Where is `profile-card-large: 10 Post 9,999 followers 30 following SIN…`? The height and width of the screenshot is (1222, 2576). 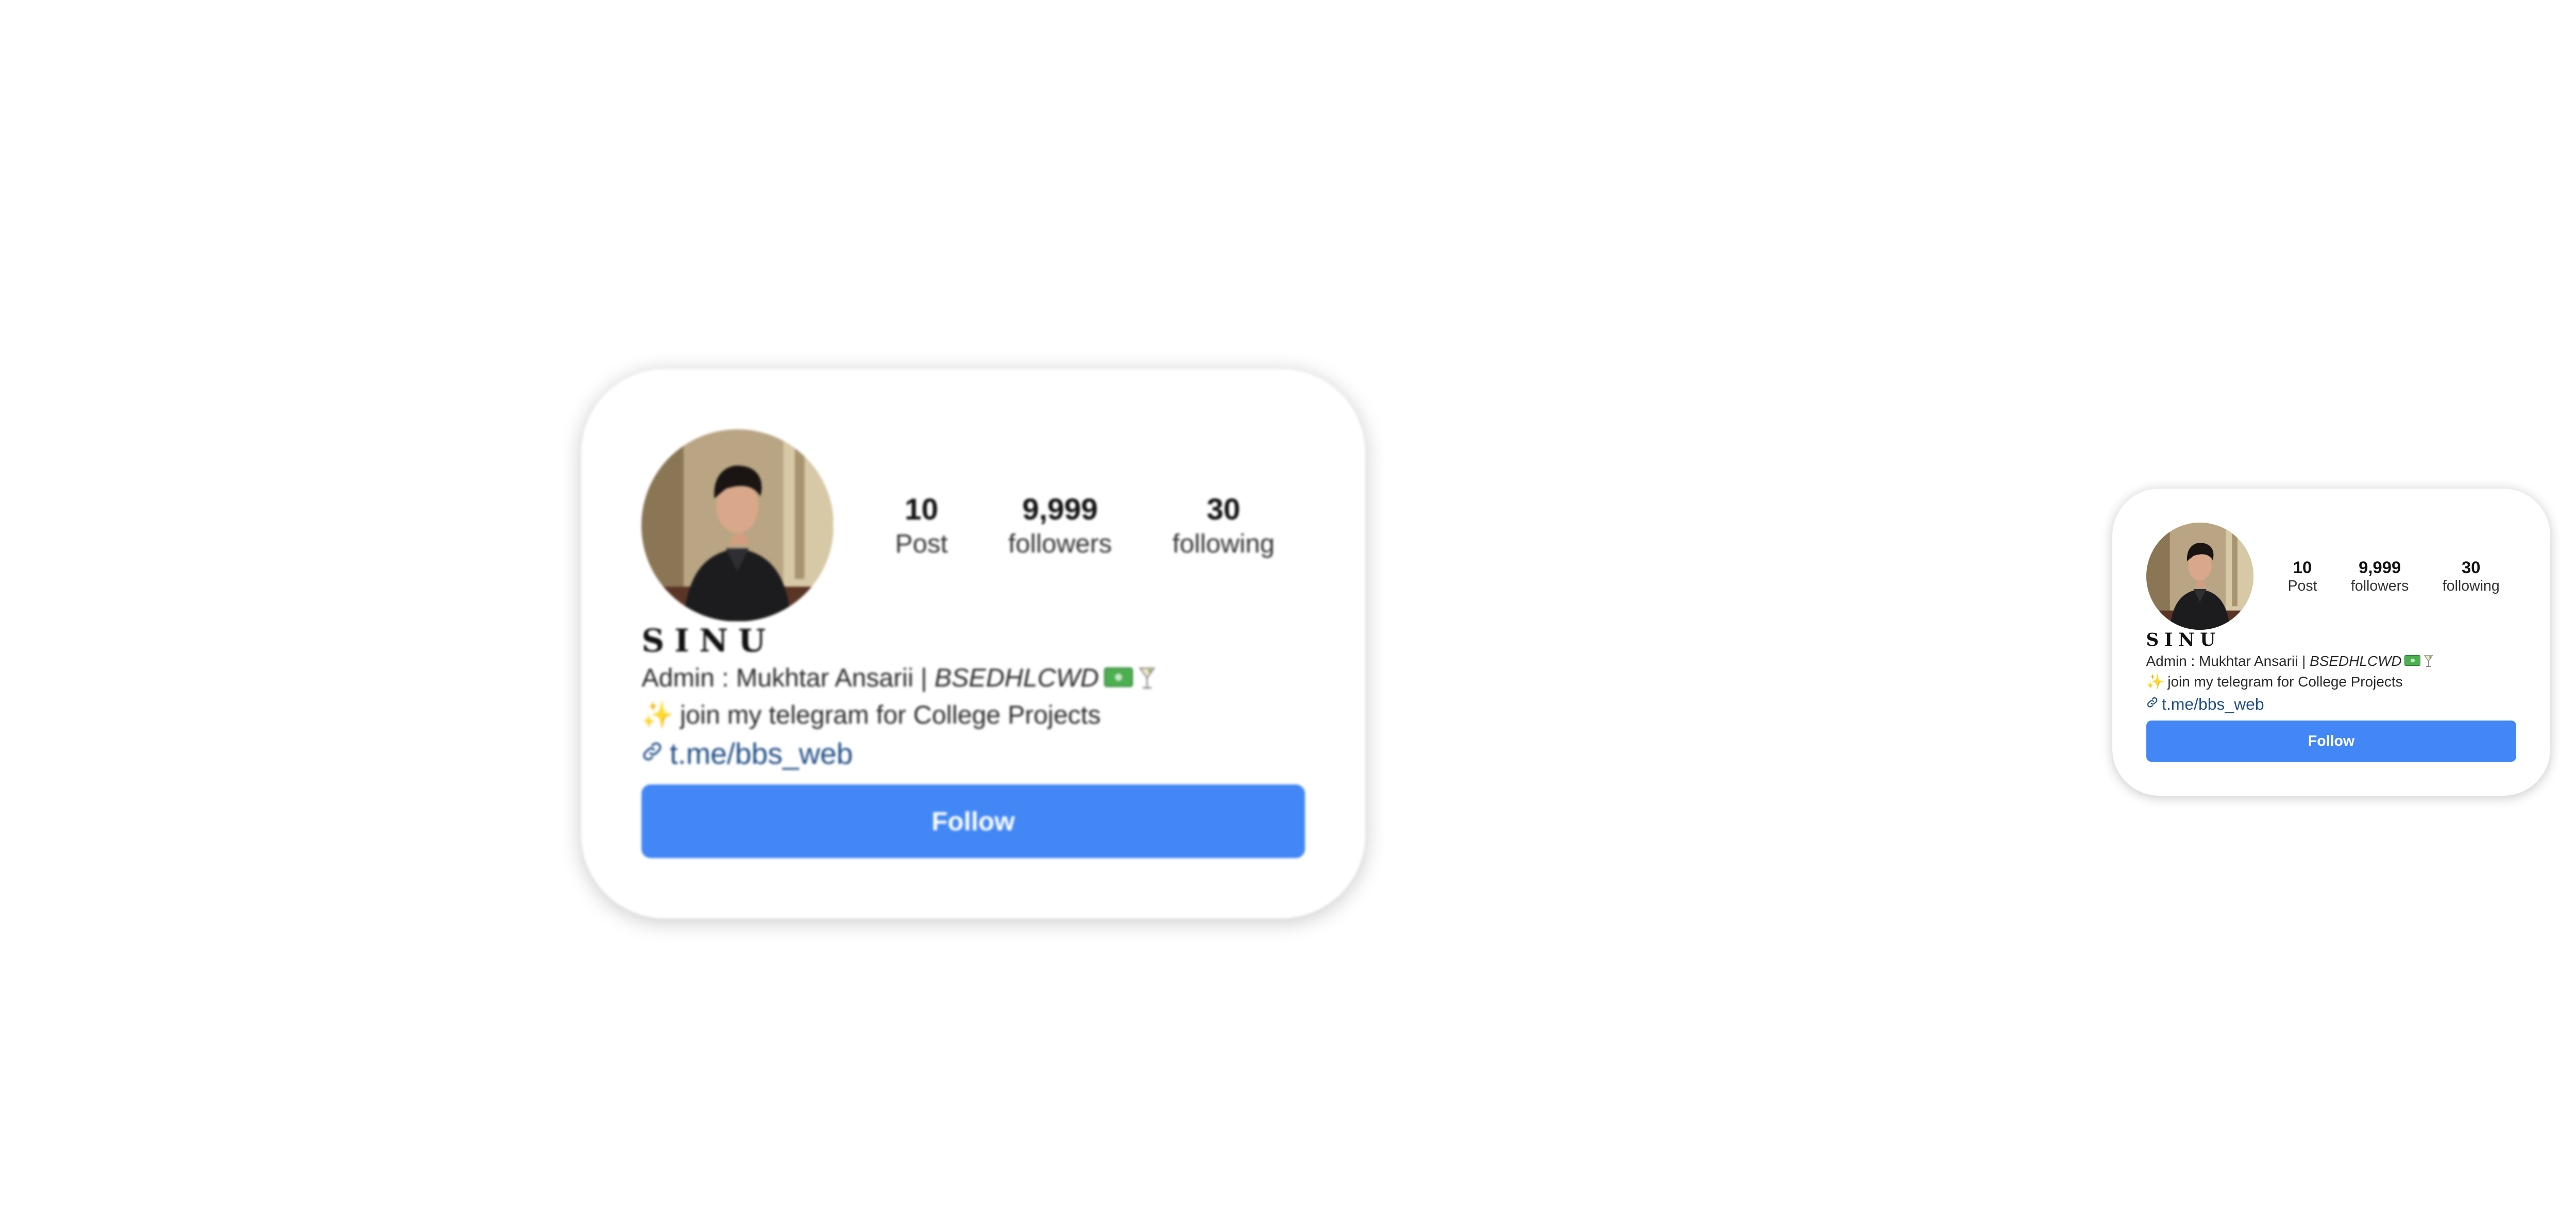
profile-card-large: 10 Post 9,999 followers 30 following SIN… is located at coordinates (973, 643).